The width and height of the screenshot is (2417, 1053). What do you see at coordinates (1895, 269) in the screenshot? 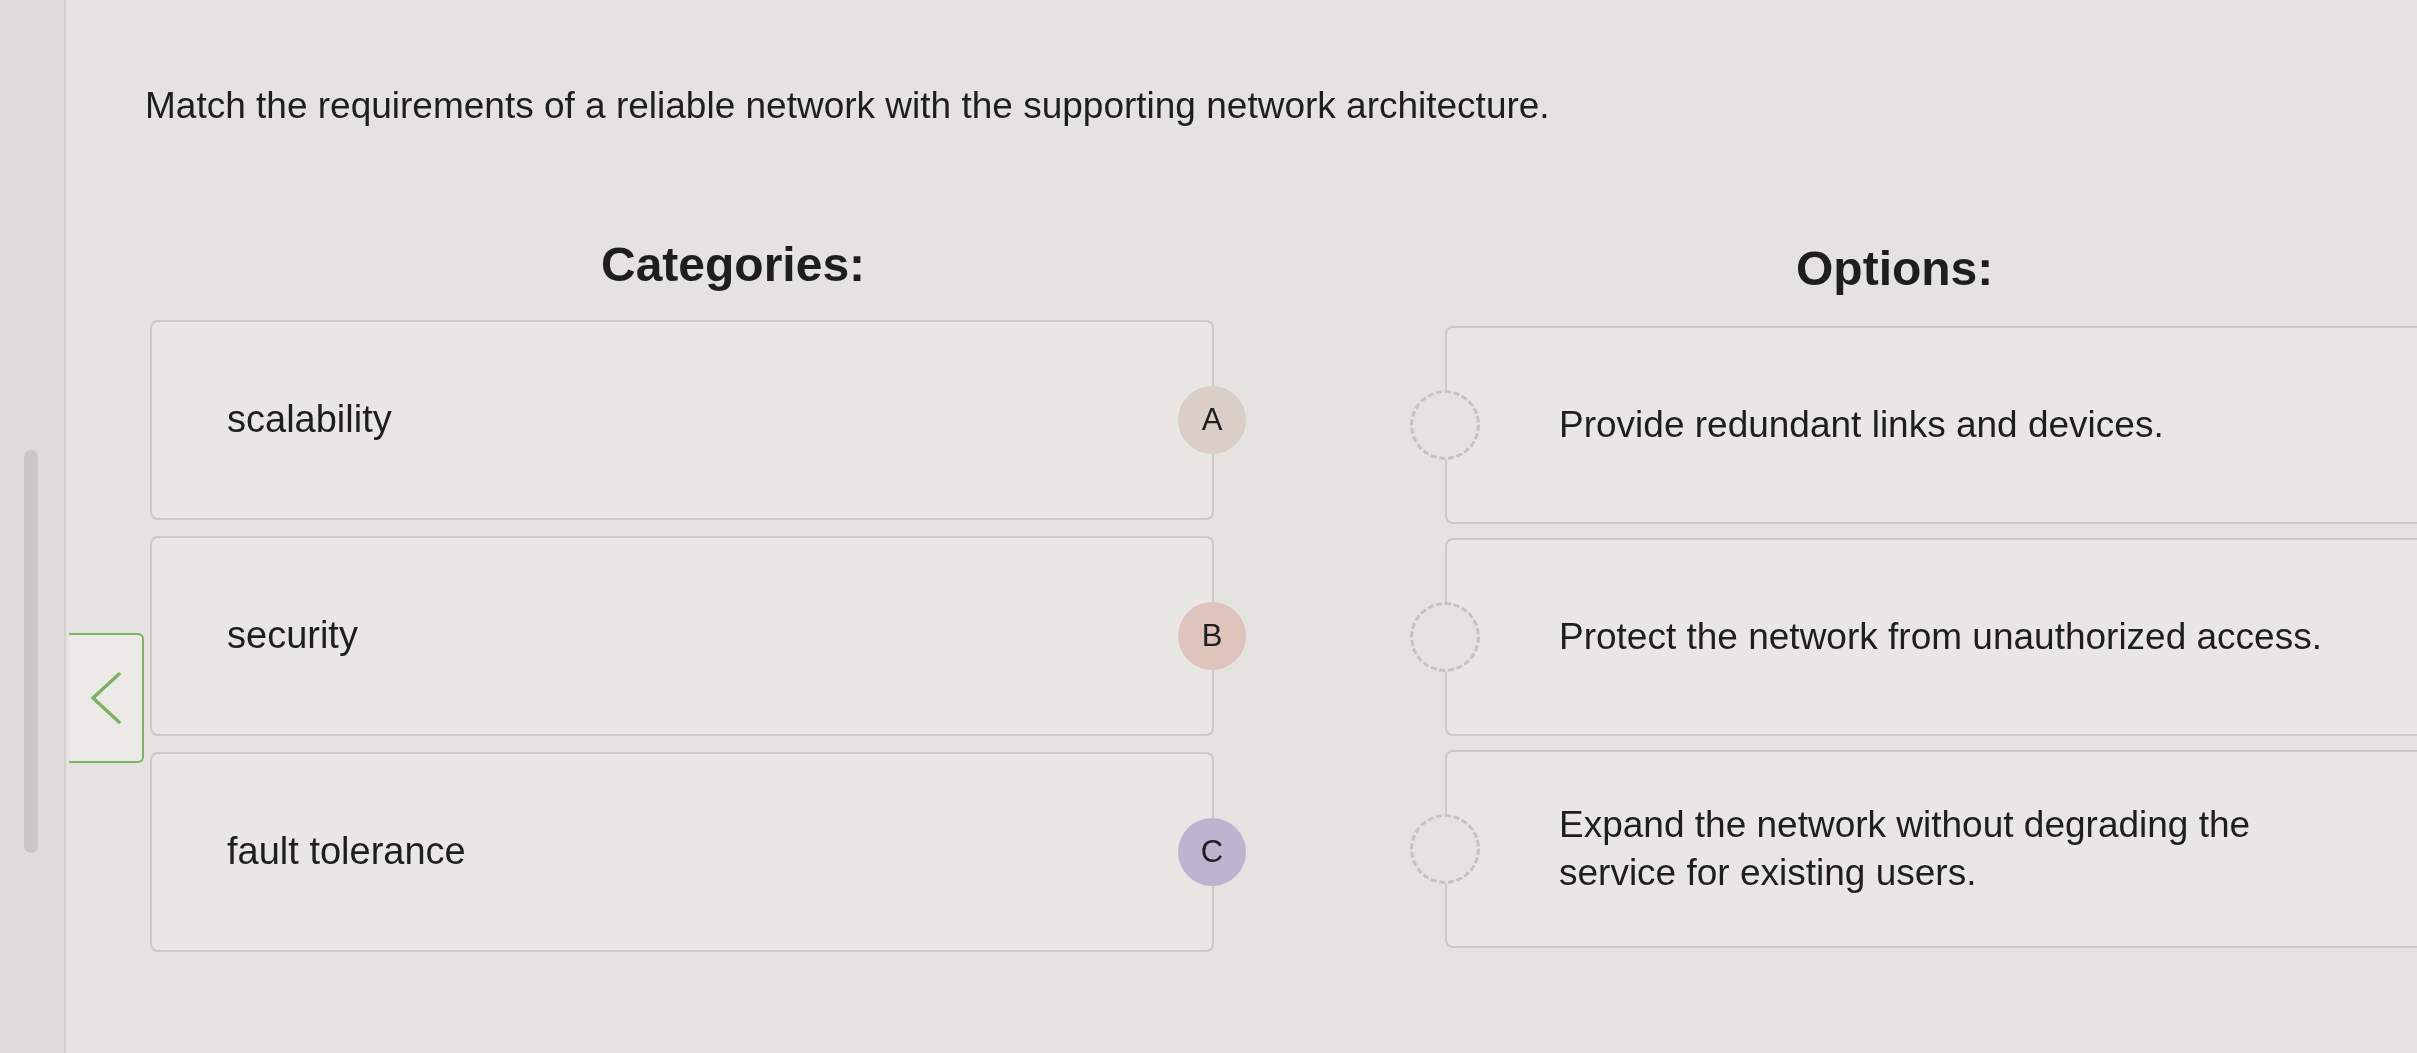
I see `options-heading: Options:` at bounding box center [1895, 269].